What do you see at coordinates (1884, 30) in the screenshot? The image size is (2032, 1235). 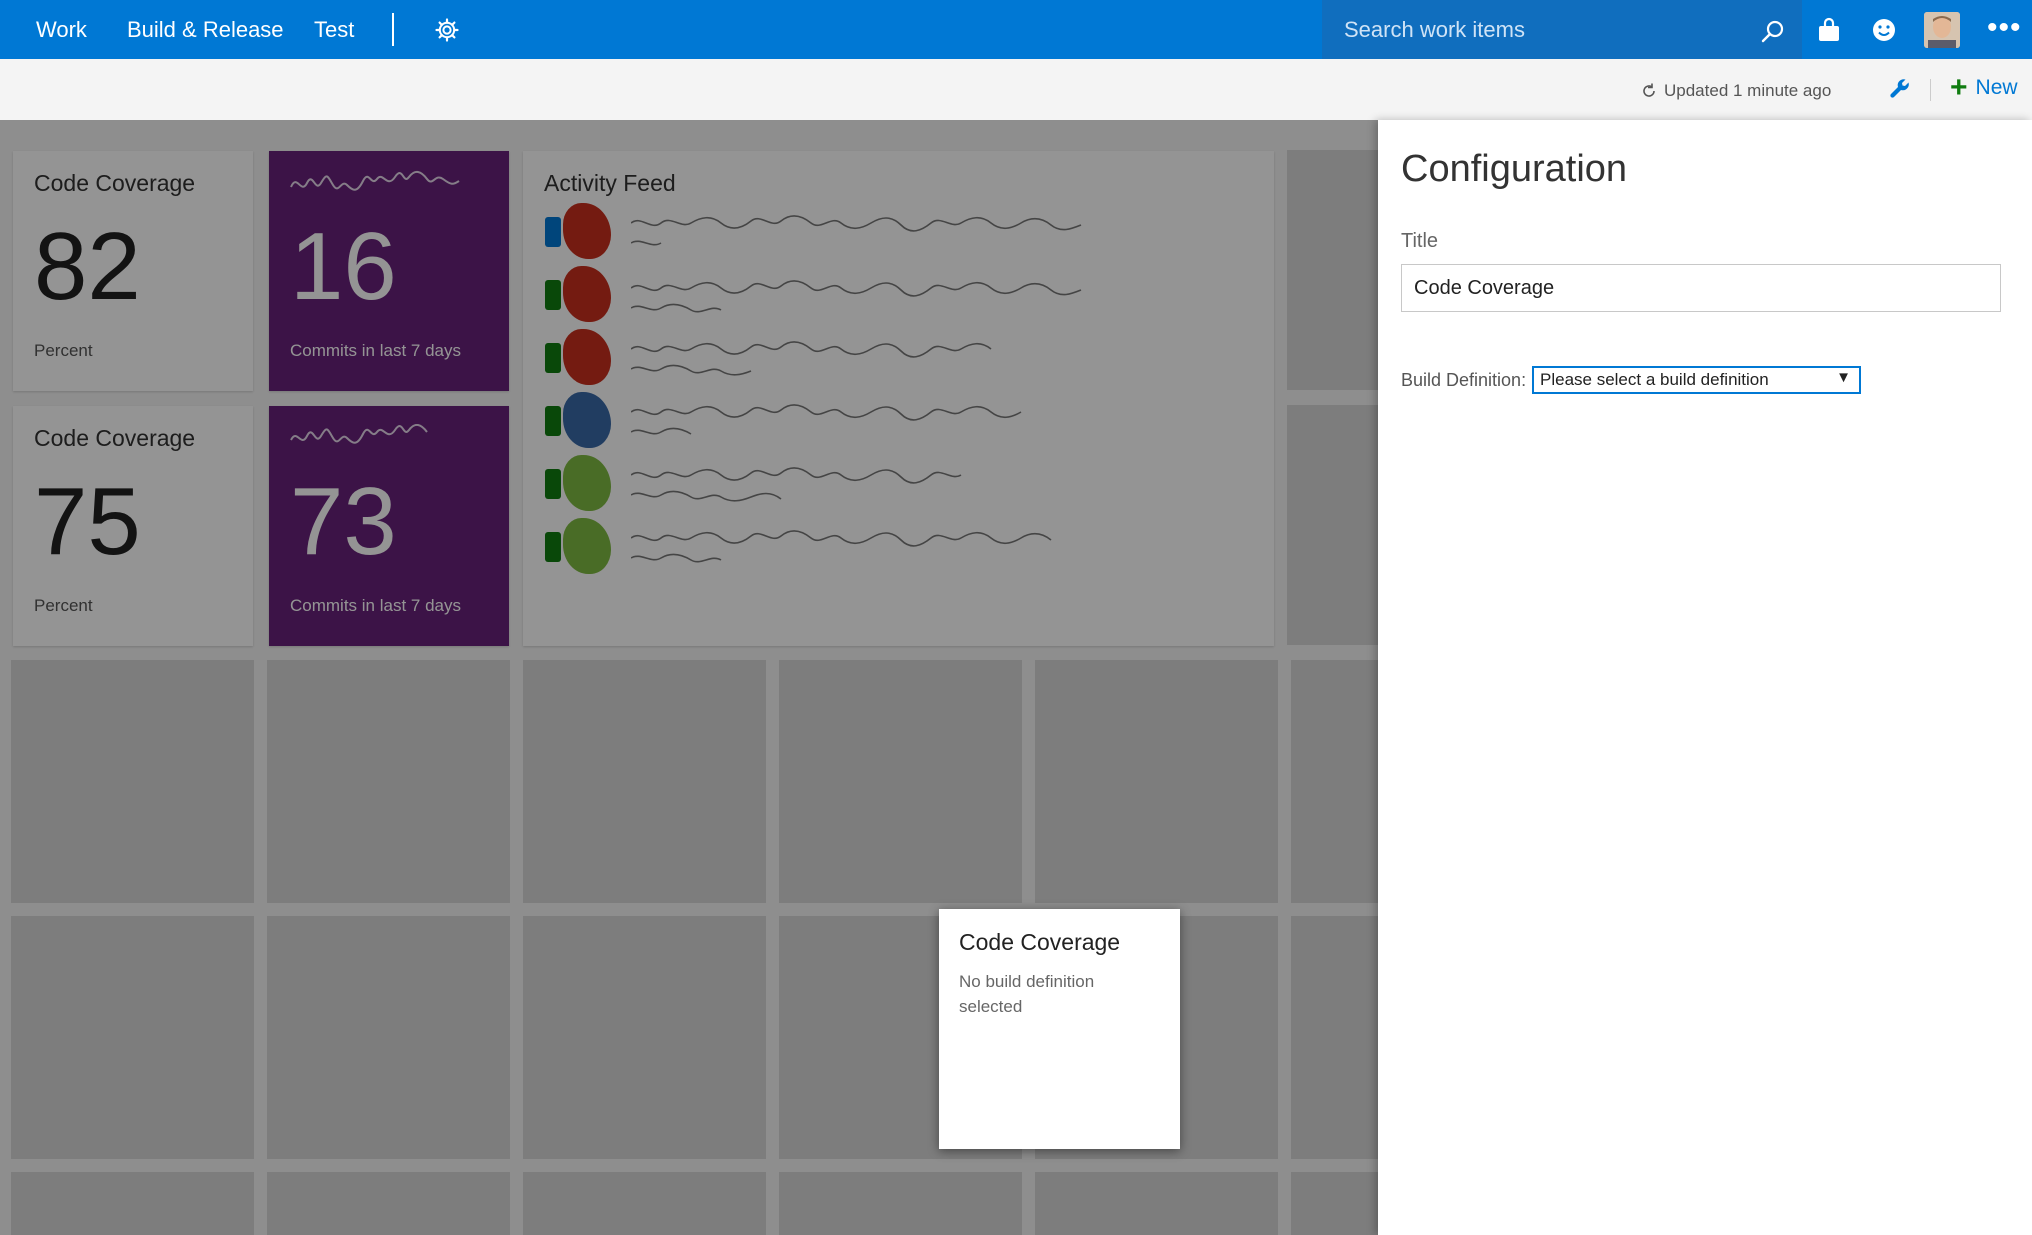 I see `smiley-feedback-icon` at bounding box center [1884, 30].